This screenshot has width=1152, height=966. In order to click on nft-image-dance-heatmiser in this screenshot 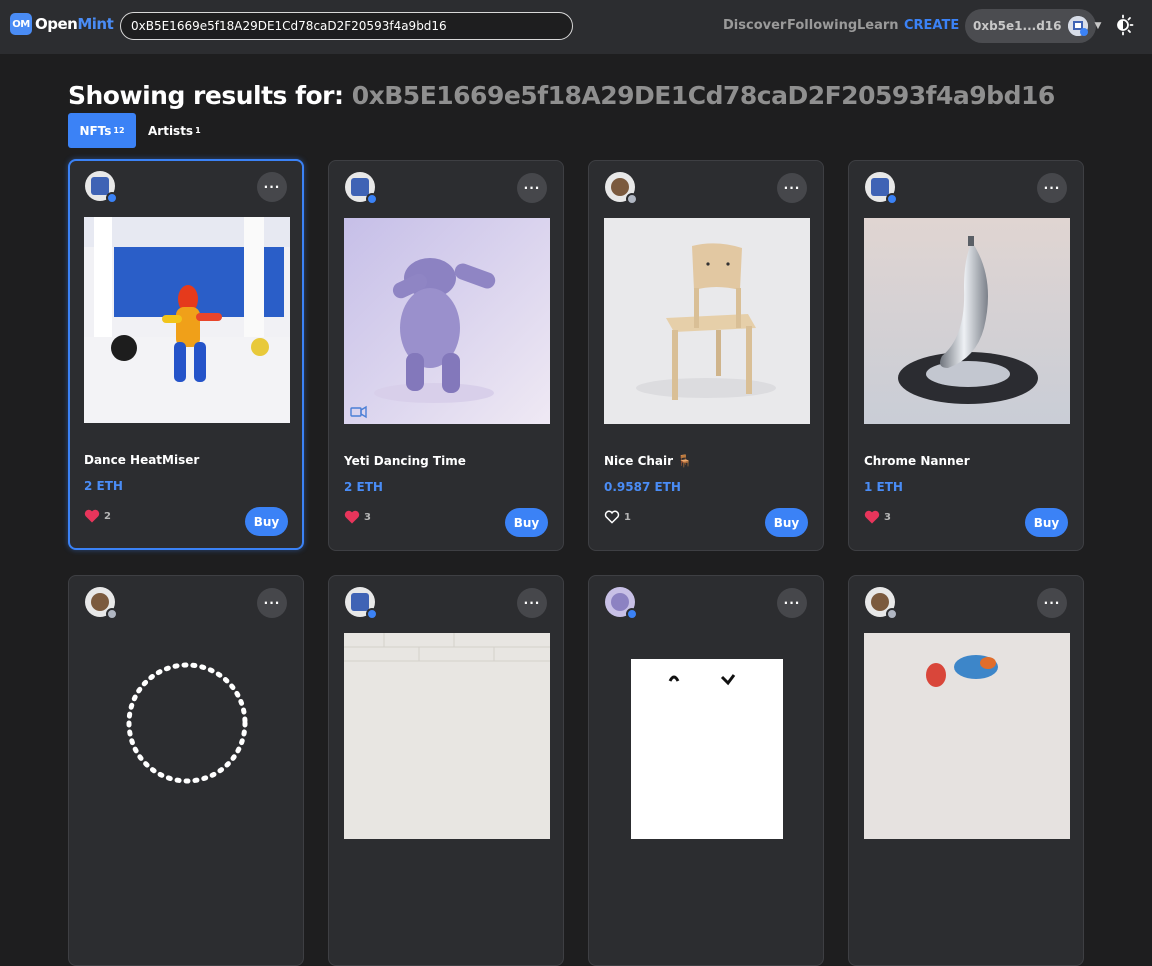, I will do `click(187, 320)`.